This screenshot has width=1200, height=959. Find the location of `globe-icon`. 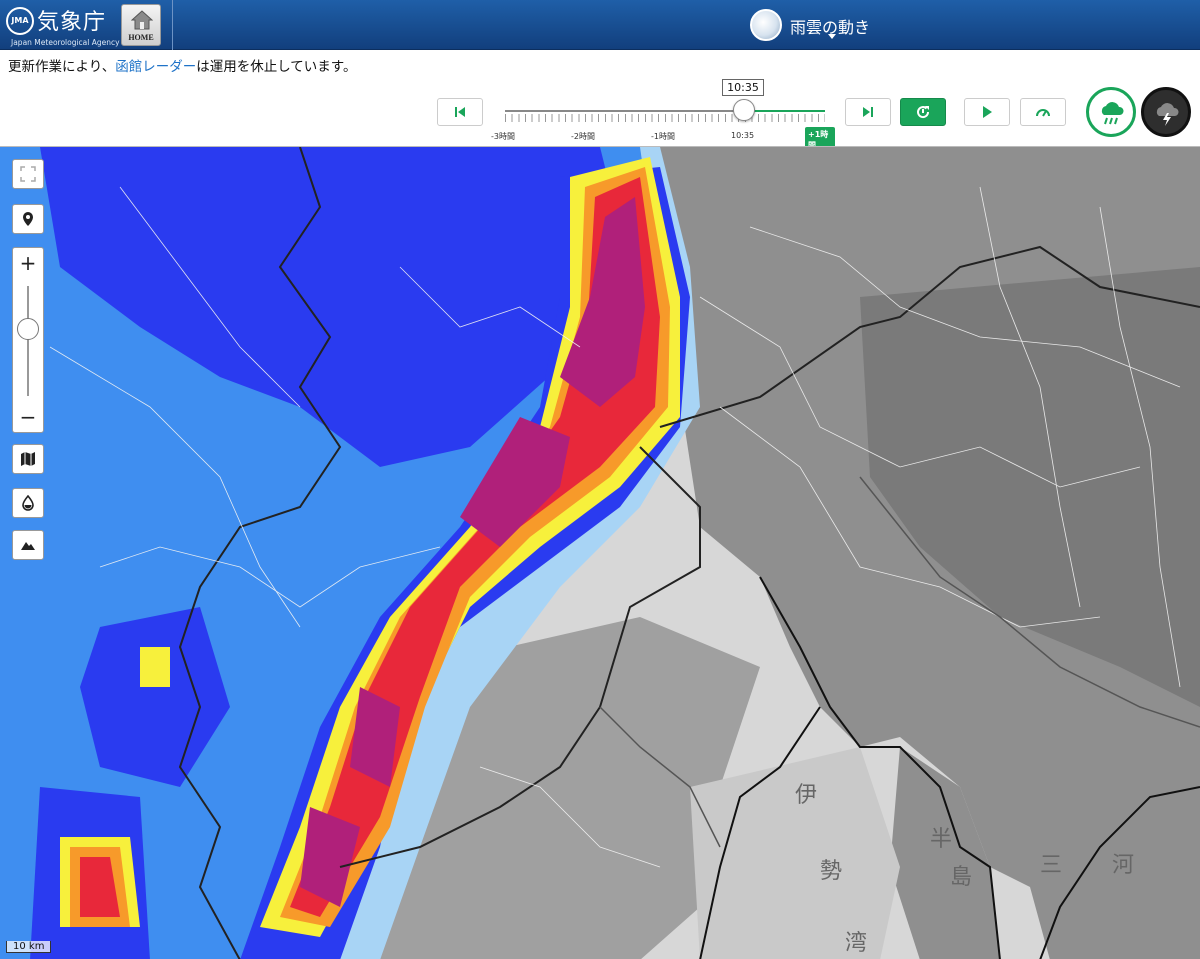

globe-icon is located at coordinates (766, 25).